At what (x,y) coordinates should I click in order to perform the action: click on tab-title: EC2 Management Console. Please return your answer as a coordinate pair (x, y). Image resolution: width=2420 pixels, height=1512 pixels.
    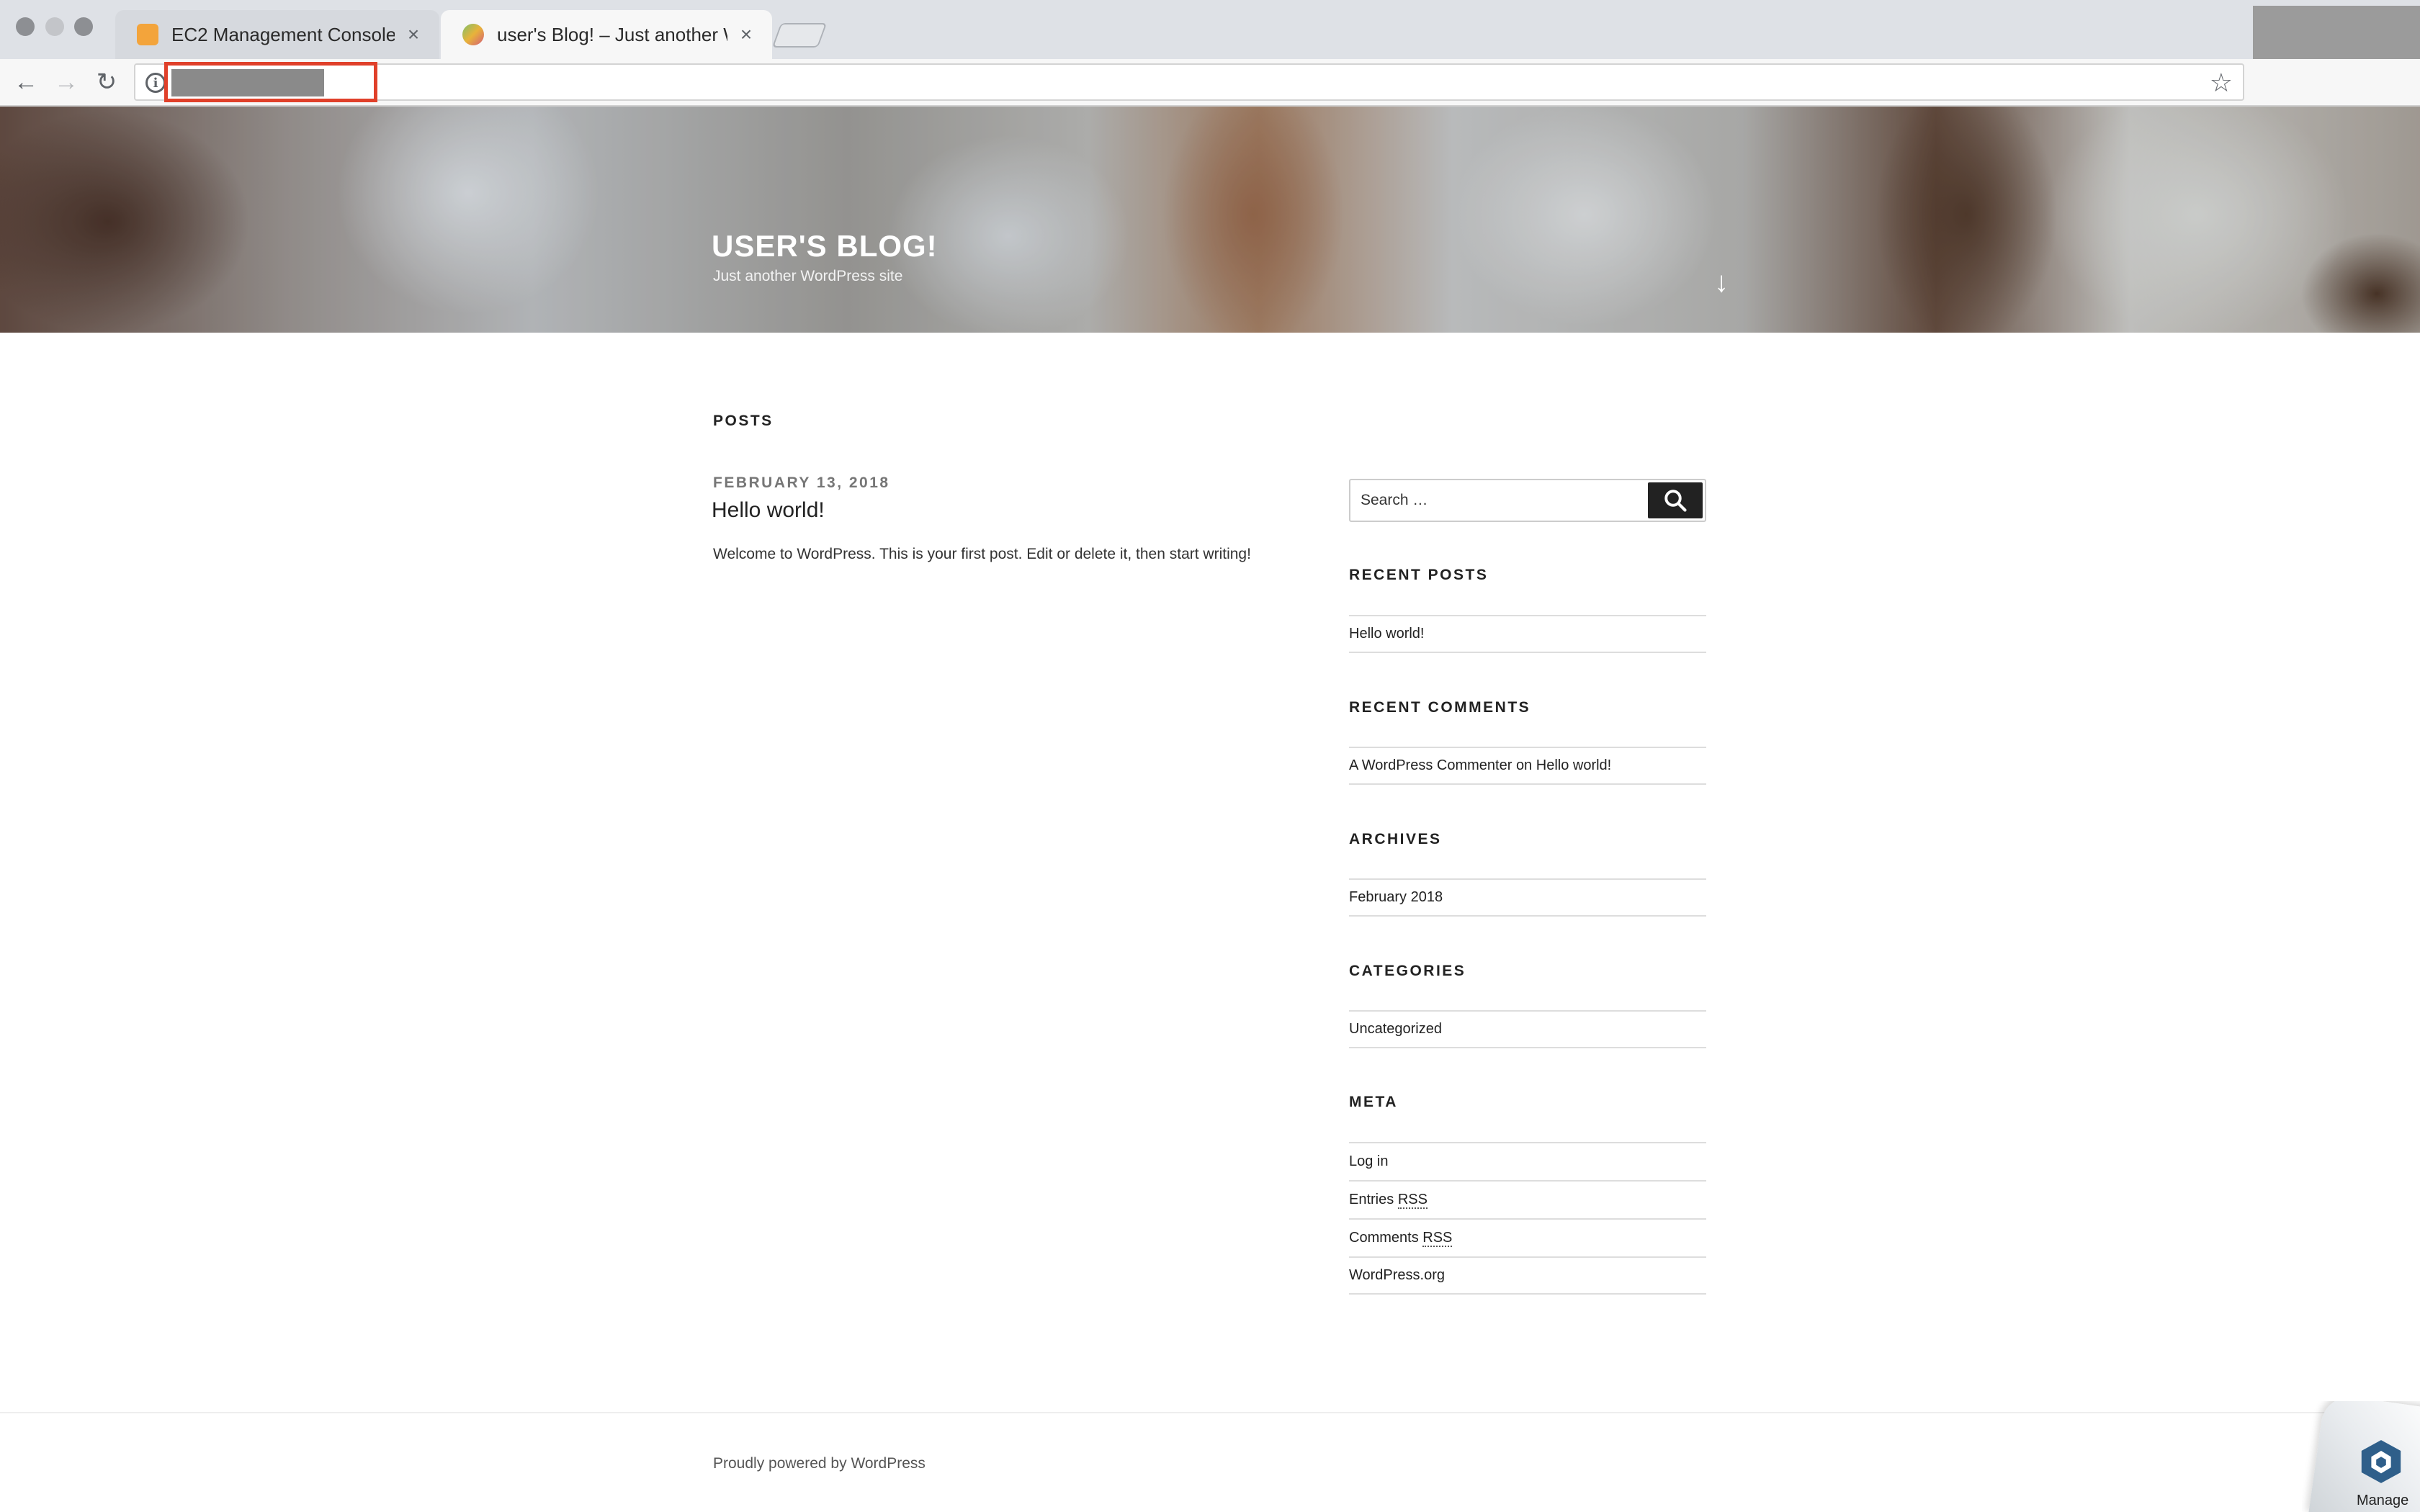
    Looking at the image, I should click on (283, 34).